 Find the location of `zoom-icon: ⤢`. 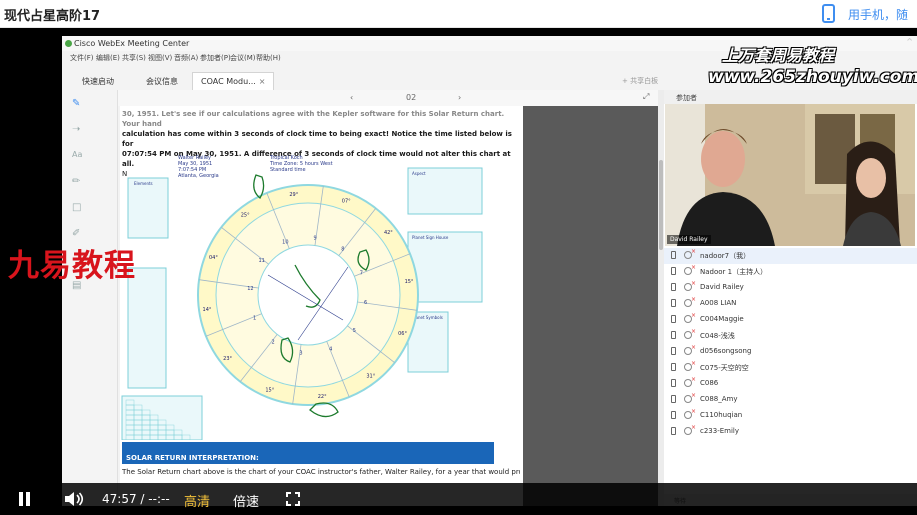

zoom-icon: ⤢ is located at coordinates (646, 97).